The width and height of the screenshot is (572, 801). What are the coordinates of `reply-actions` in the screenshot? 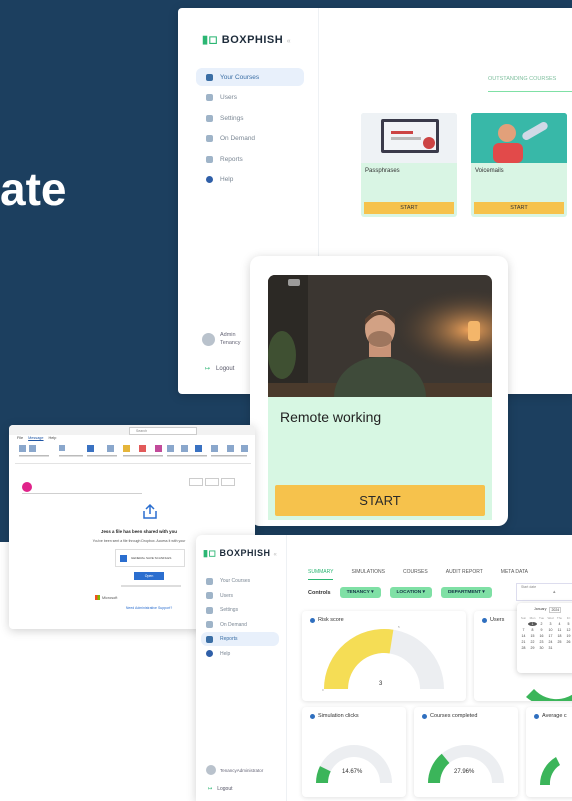 It's located at (212, 482).